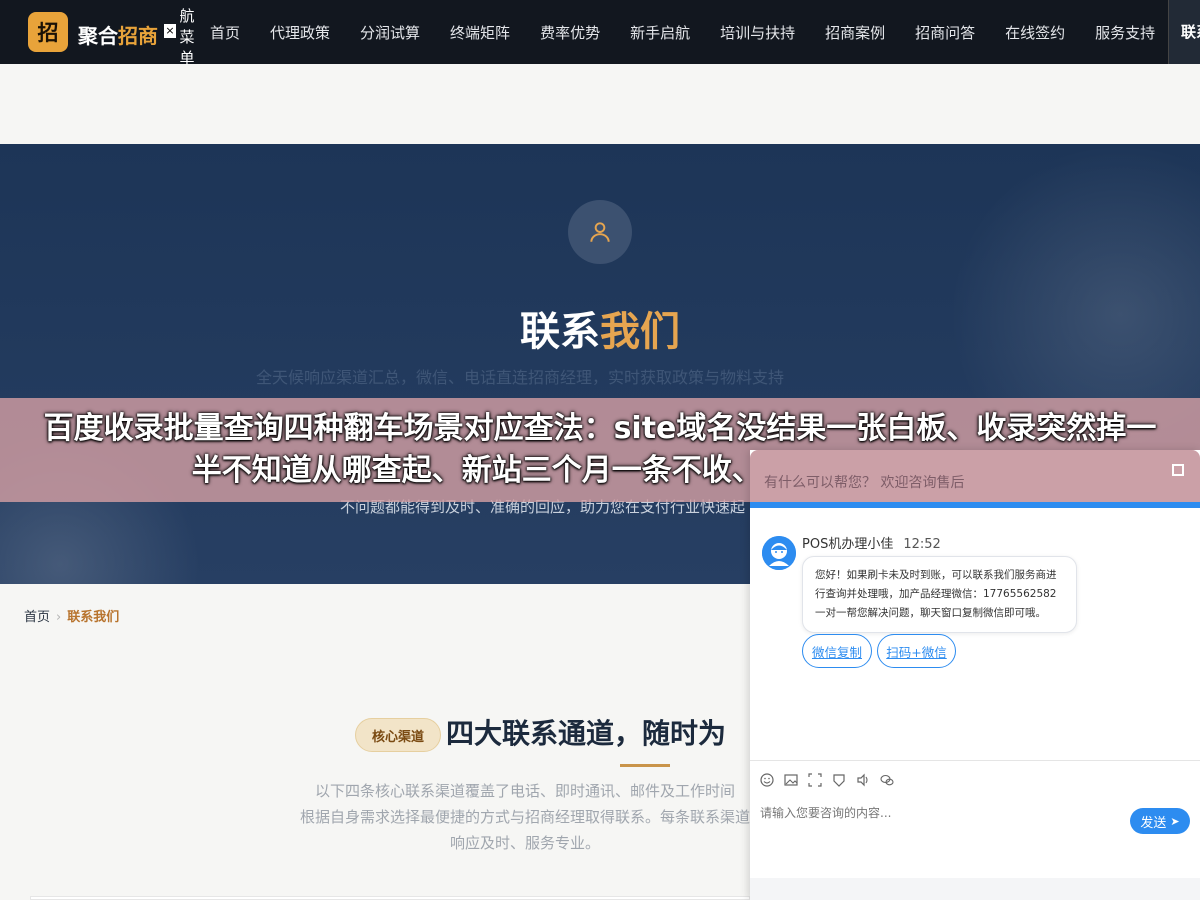 The width and height of the screenshot is (1200, 900). I want to click on emoji-icon, so click(767, 780).